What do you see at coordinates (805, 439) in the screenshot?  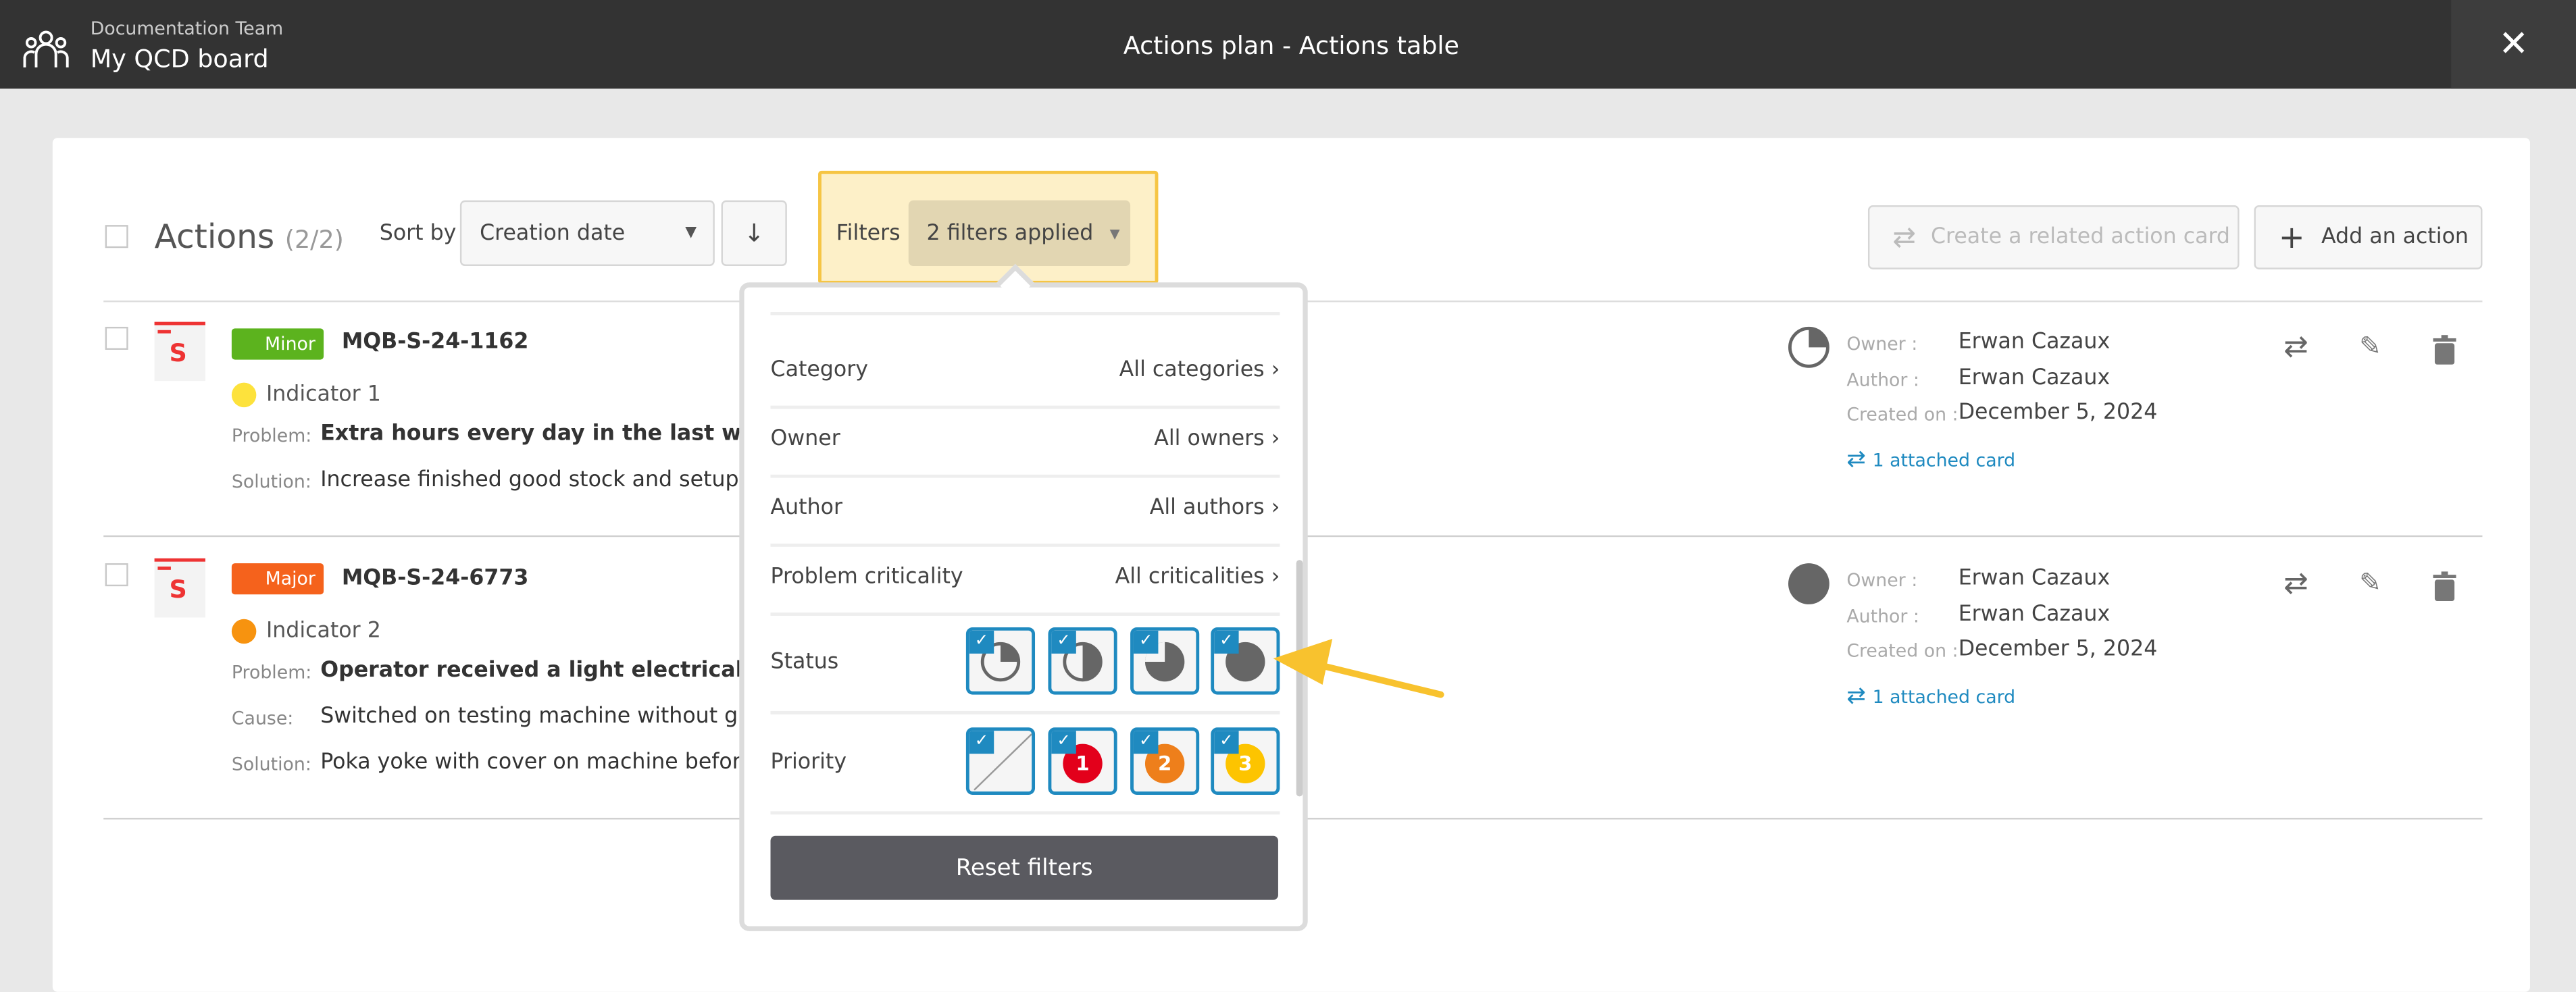 I see `filter-label: Owner` at bounding box center [805, 439].